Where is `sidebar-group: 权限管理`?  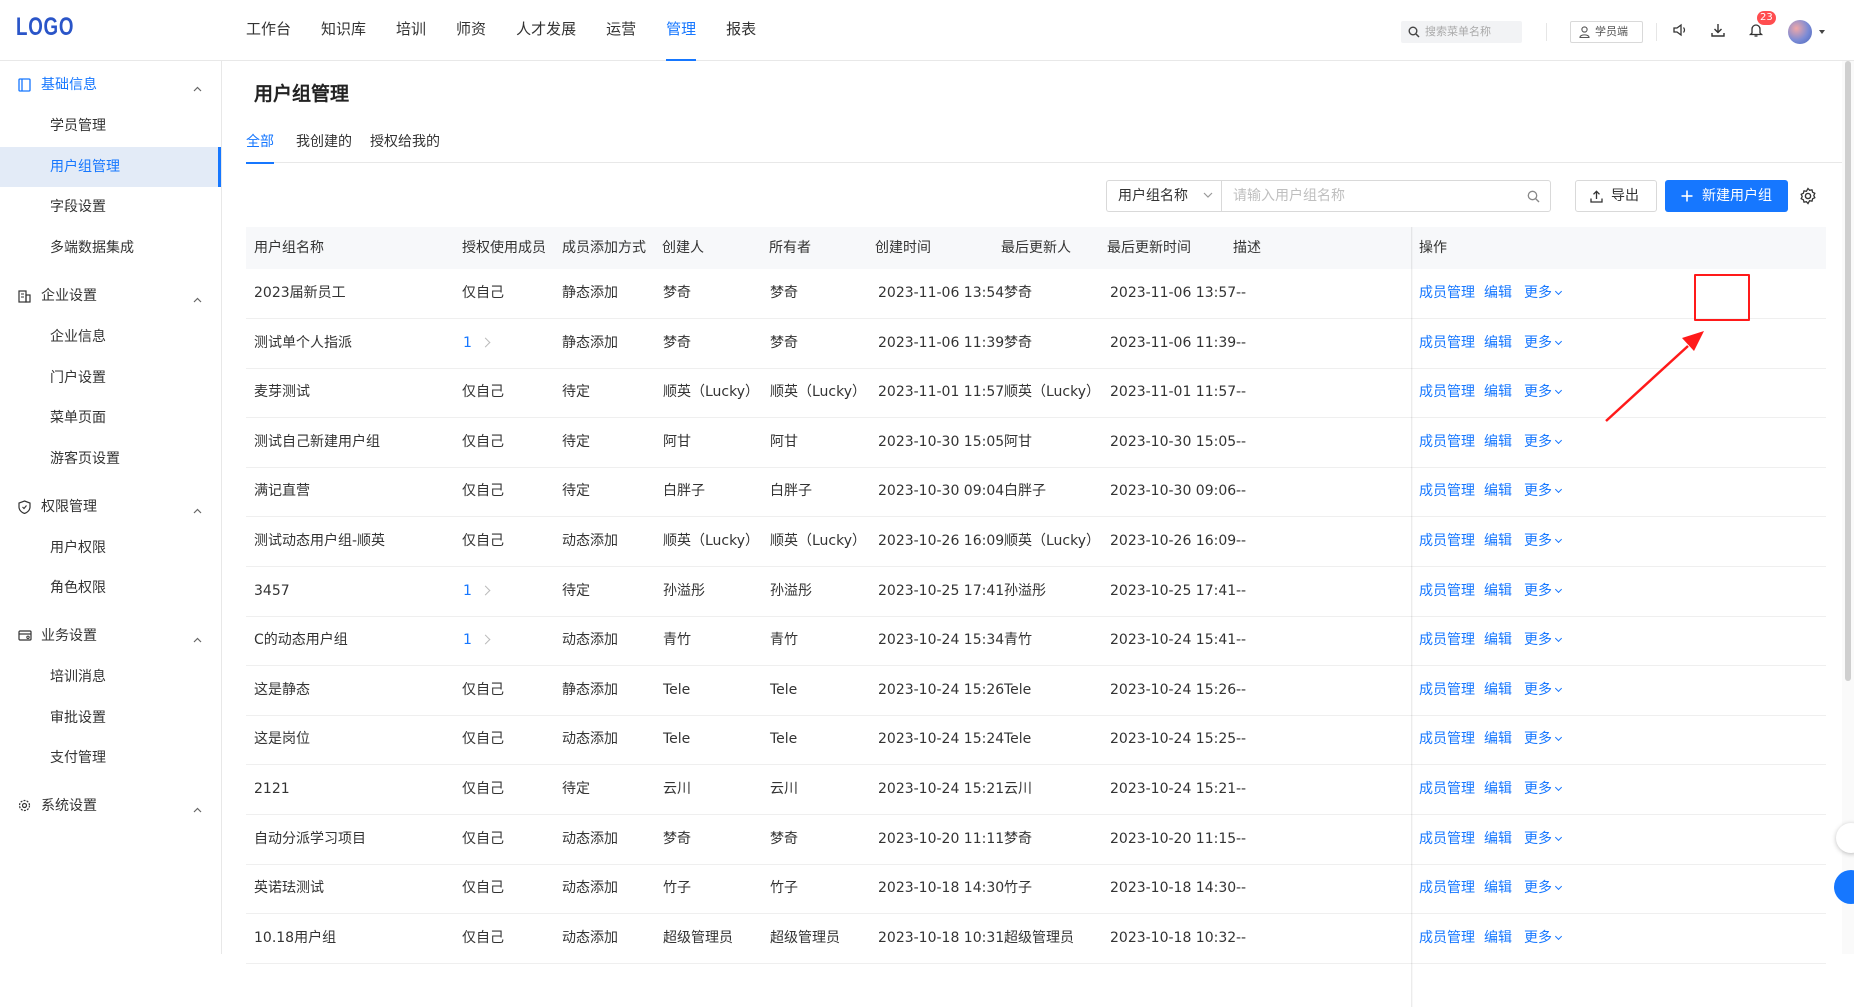
sidebar-group: 权限管理 is located at coordinates (110, 507).